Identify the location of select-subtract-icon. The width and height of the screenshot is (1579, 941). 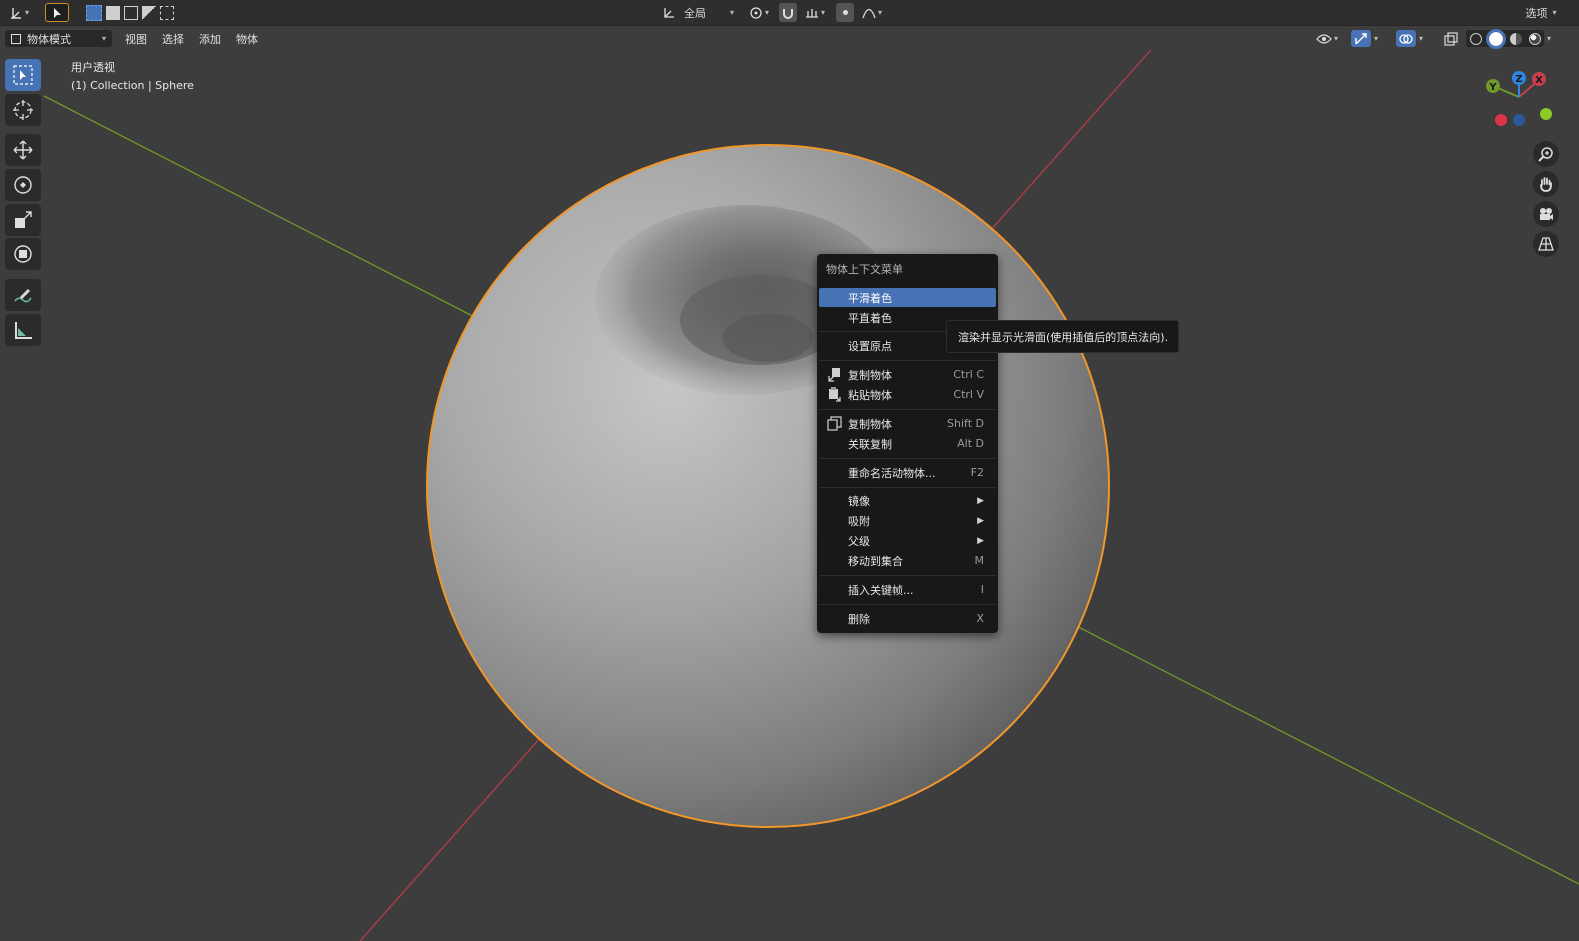
(131, 12).